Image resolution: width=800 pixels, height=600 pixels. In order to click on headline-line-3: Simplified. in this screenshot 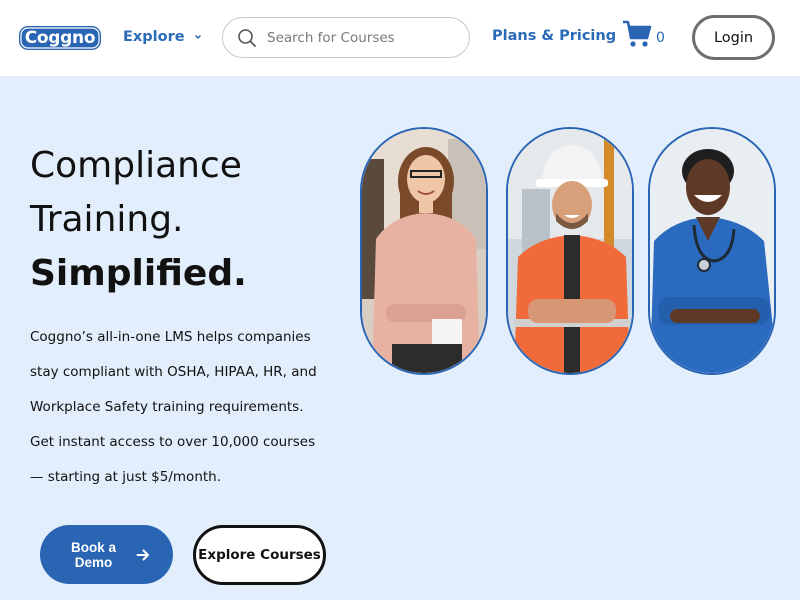, I will do `click(138, 273)`.